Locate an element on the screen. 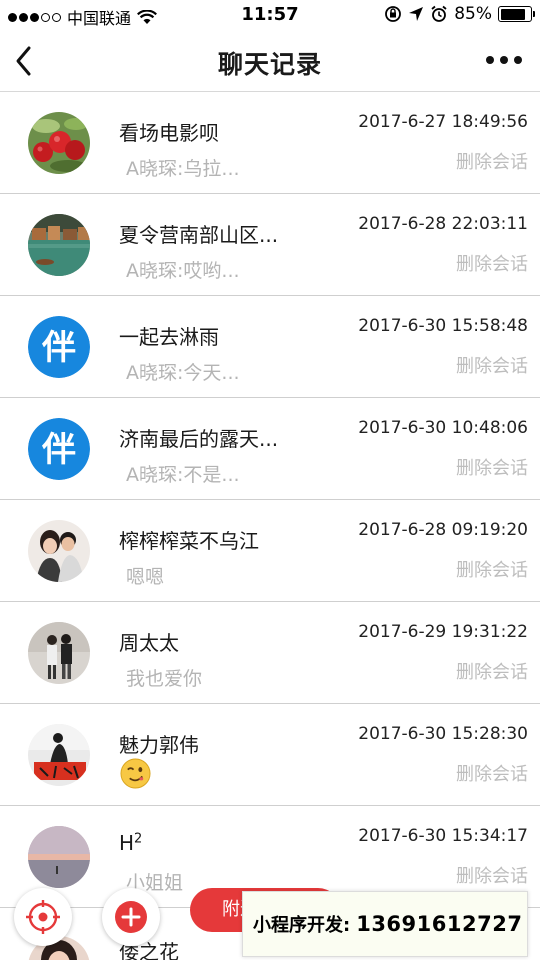 The image size is (540, 960). chat-time: 2017-6-29 19:31:22 is located at coordinates (443, 632).